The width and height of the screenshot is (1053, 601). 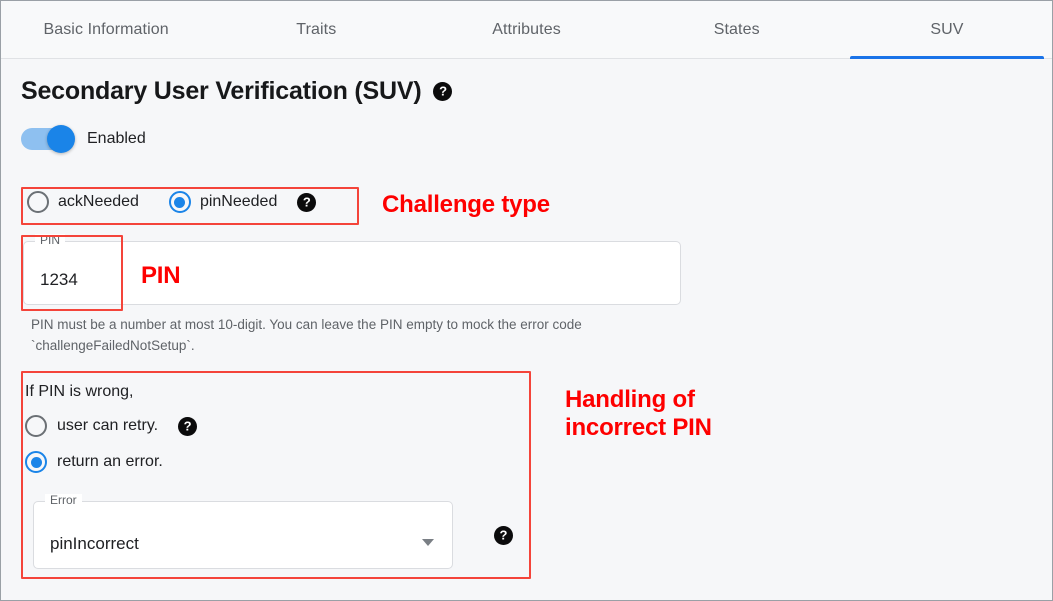 I want to click on annotation-pin: PIN, so click(x=161, y=275).